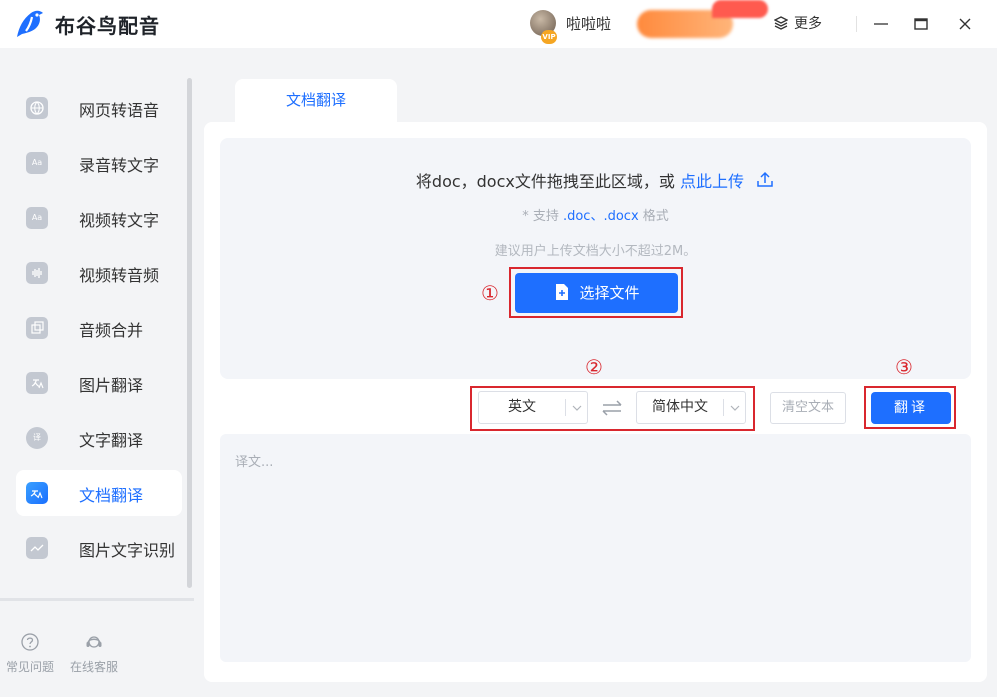 This screenshot has width=997, height=697. What do you see at coordinates (904, 367) in the screenshot?
I see `annotation-3: ③` at bounding box center [904, 367].